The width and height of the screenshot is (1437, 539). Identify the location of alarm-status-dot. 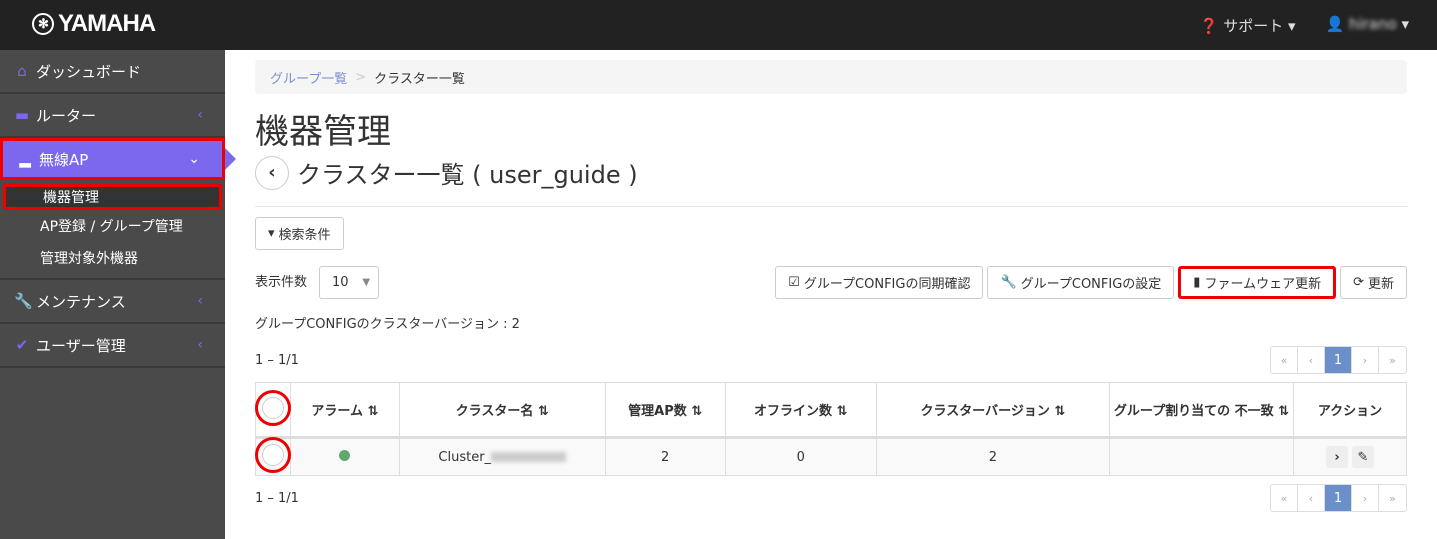
(345, 455).